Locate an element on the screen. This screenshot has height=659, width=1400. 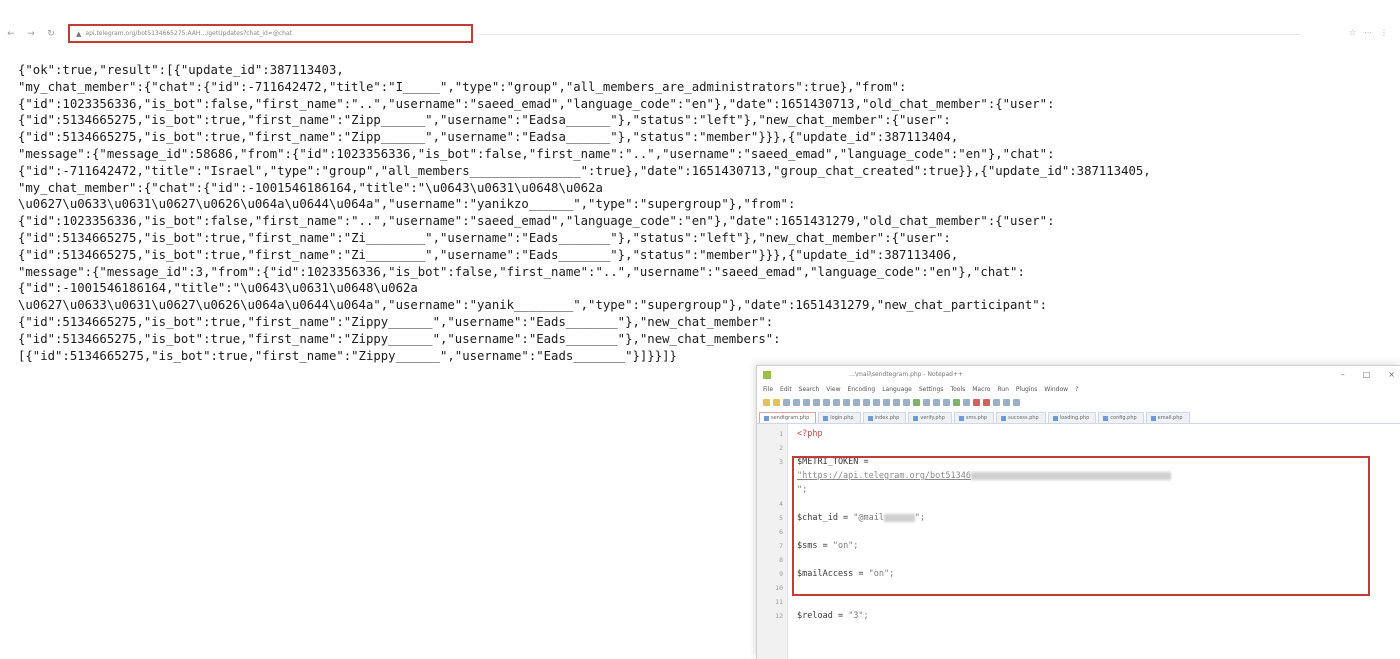
code-token: "3"; is located at coordinates (858, 616).